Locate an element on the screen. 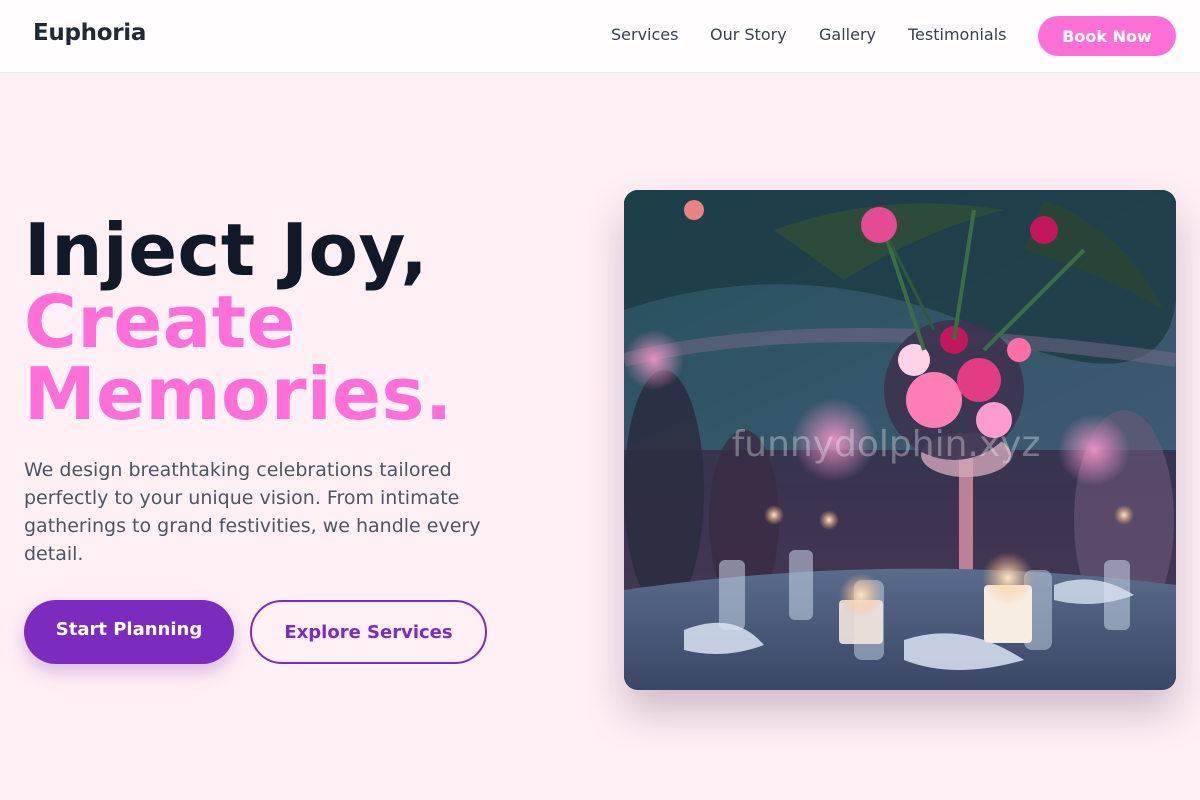 The width and height of the screenshot is (1200, 800). nav-link-testimonials: Testimonials is located at coordinates (957, 34).